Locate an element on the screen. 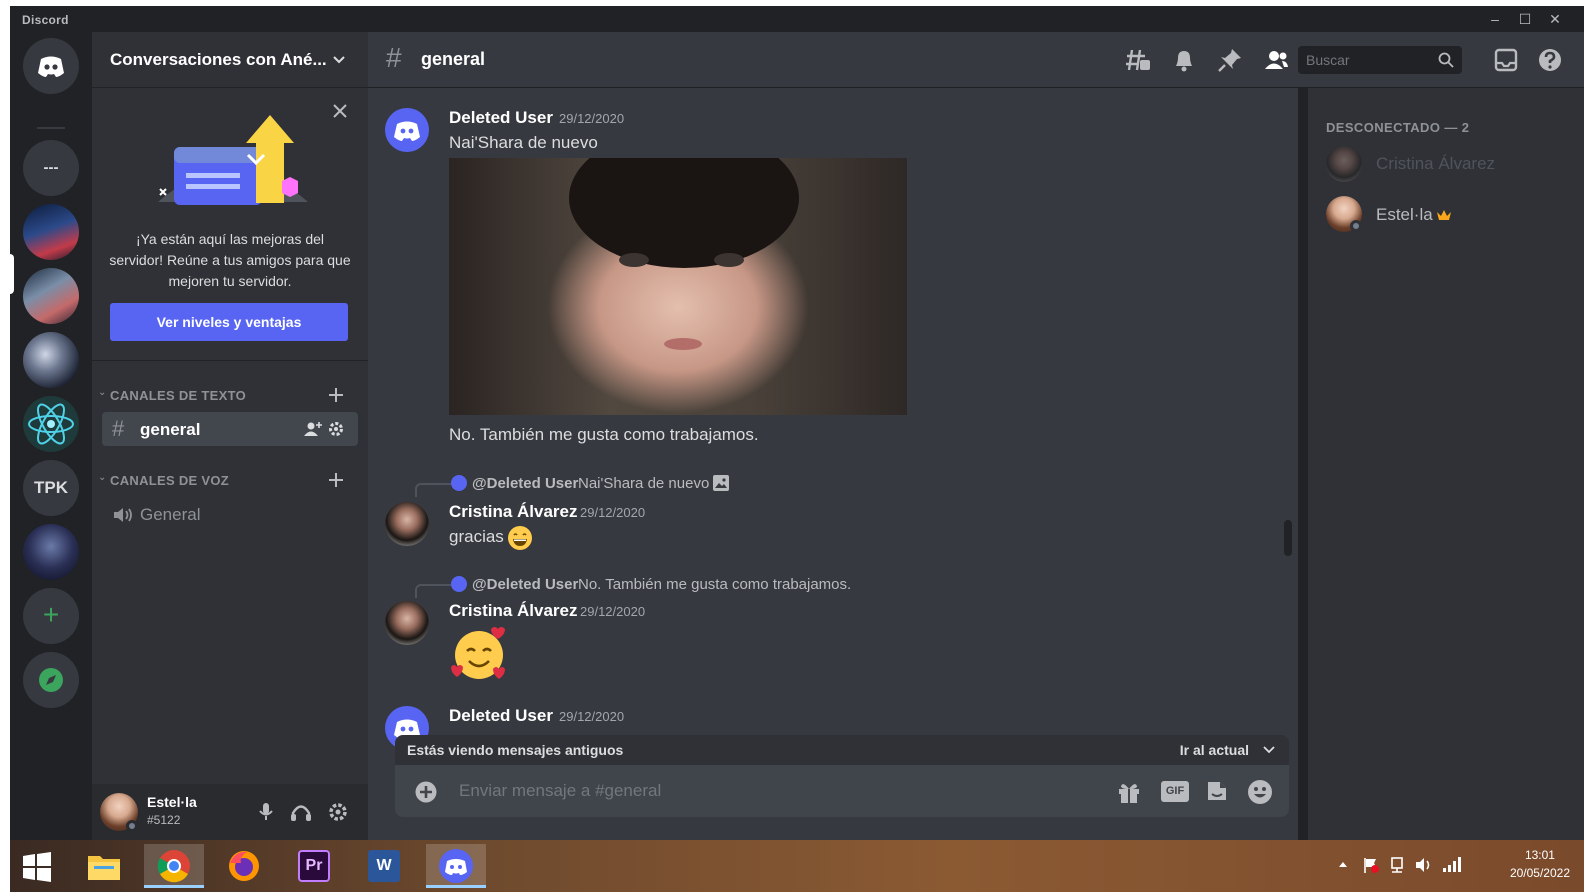 This screenshot has width=1584, height=892. clock-time: 13:01 is located at coordinates (1539, 855).